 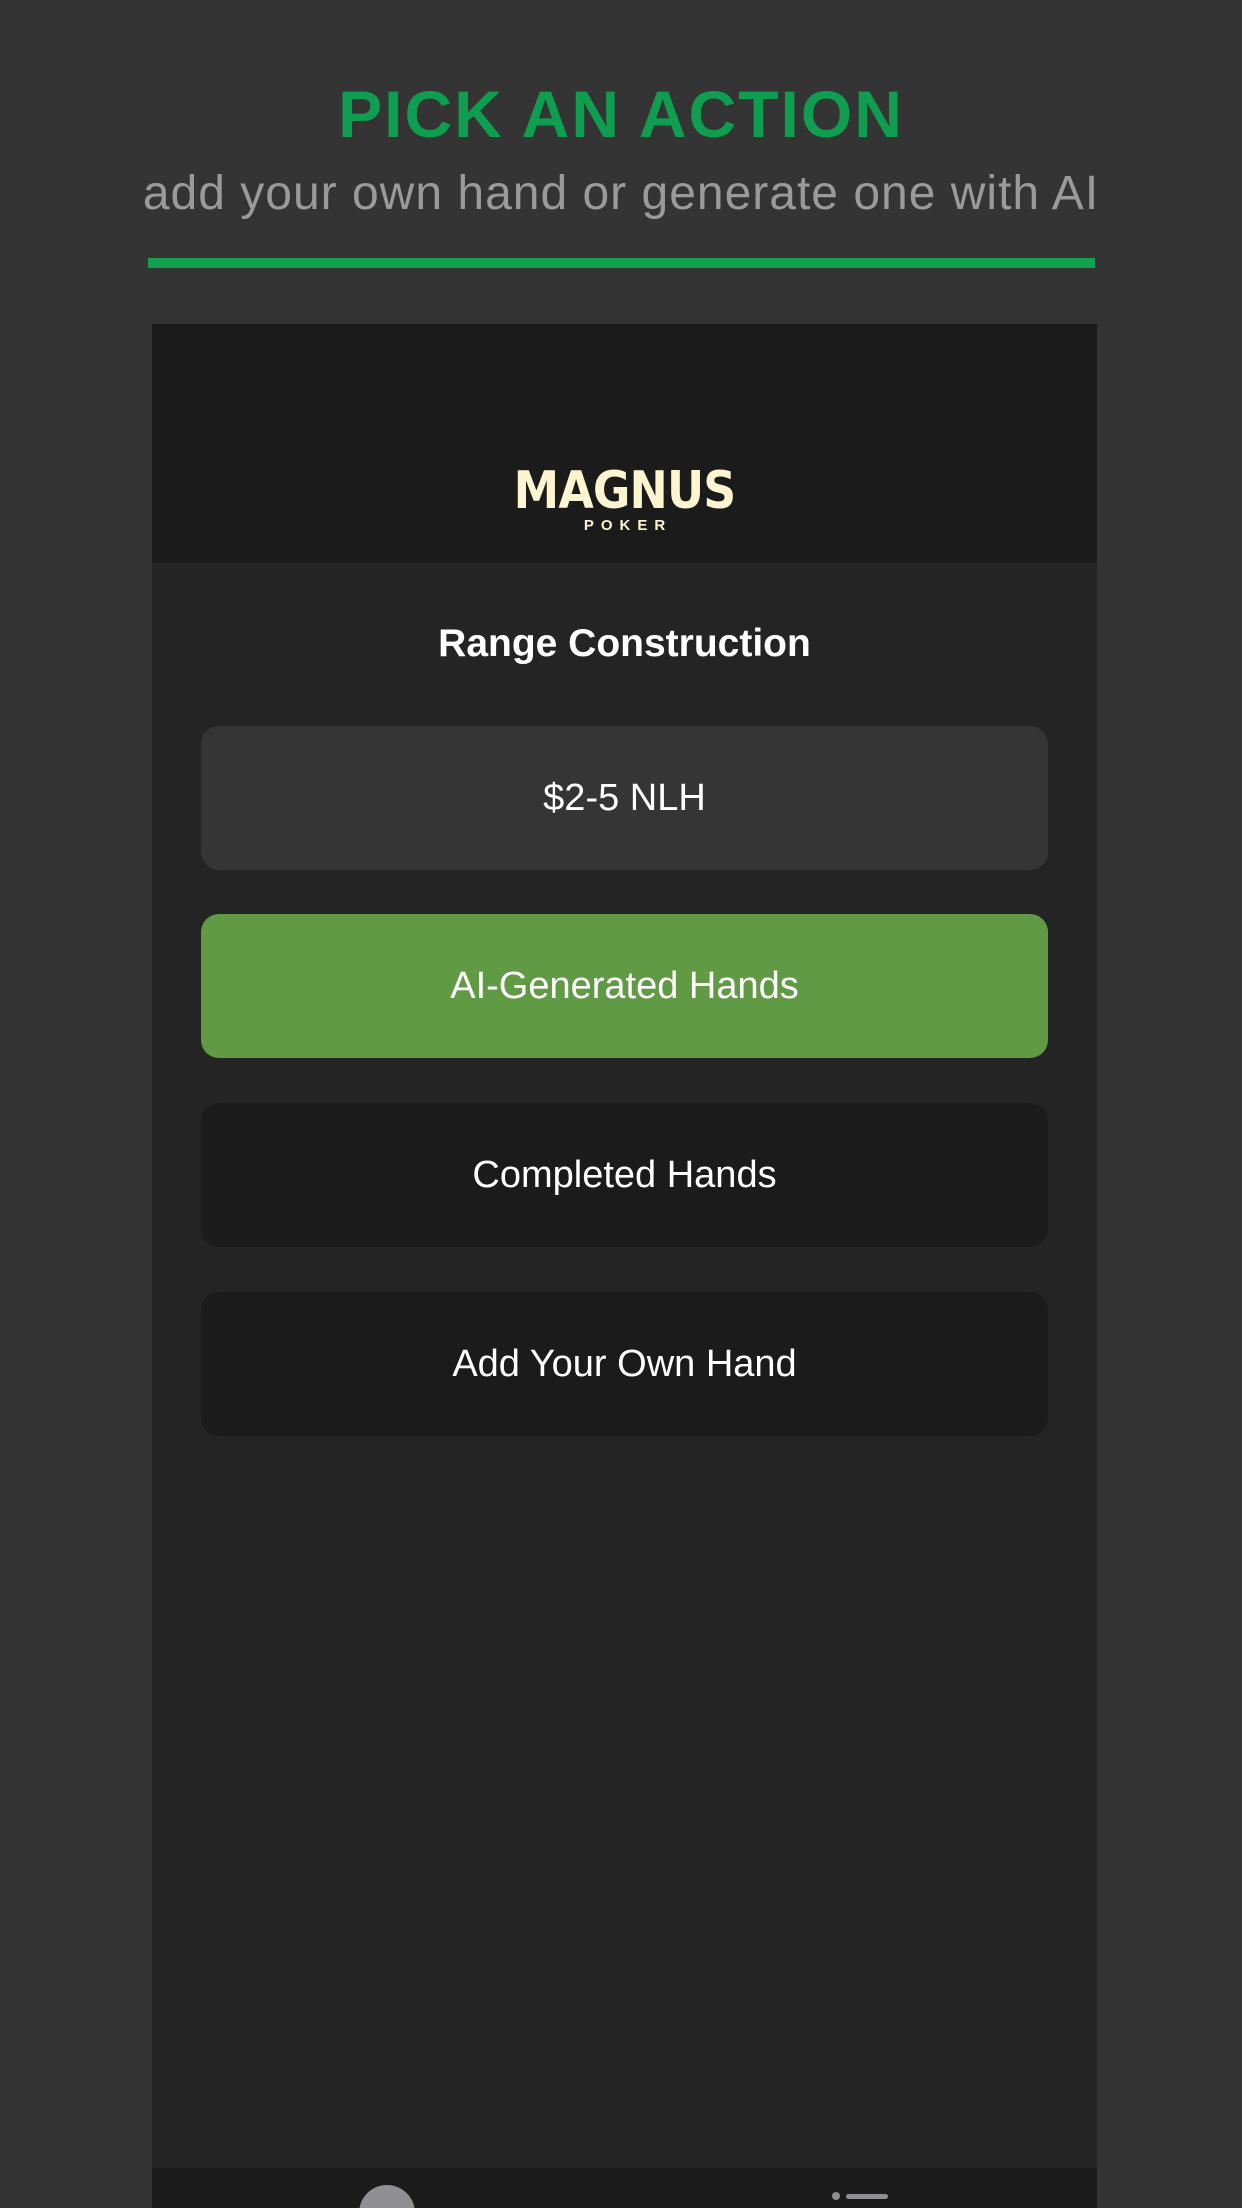 I want to click on completed-hands-button: Completed Hands, so click(x=624, y=1175).